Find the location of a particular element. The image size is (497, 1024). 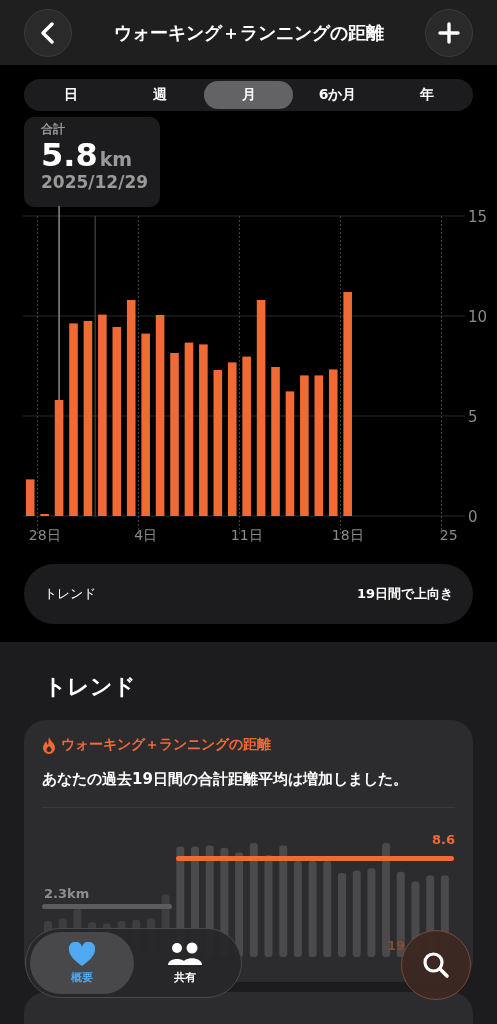

range-tab: 月 is located at coordinates (248, 95).